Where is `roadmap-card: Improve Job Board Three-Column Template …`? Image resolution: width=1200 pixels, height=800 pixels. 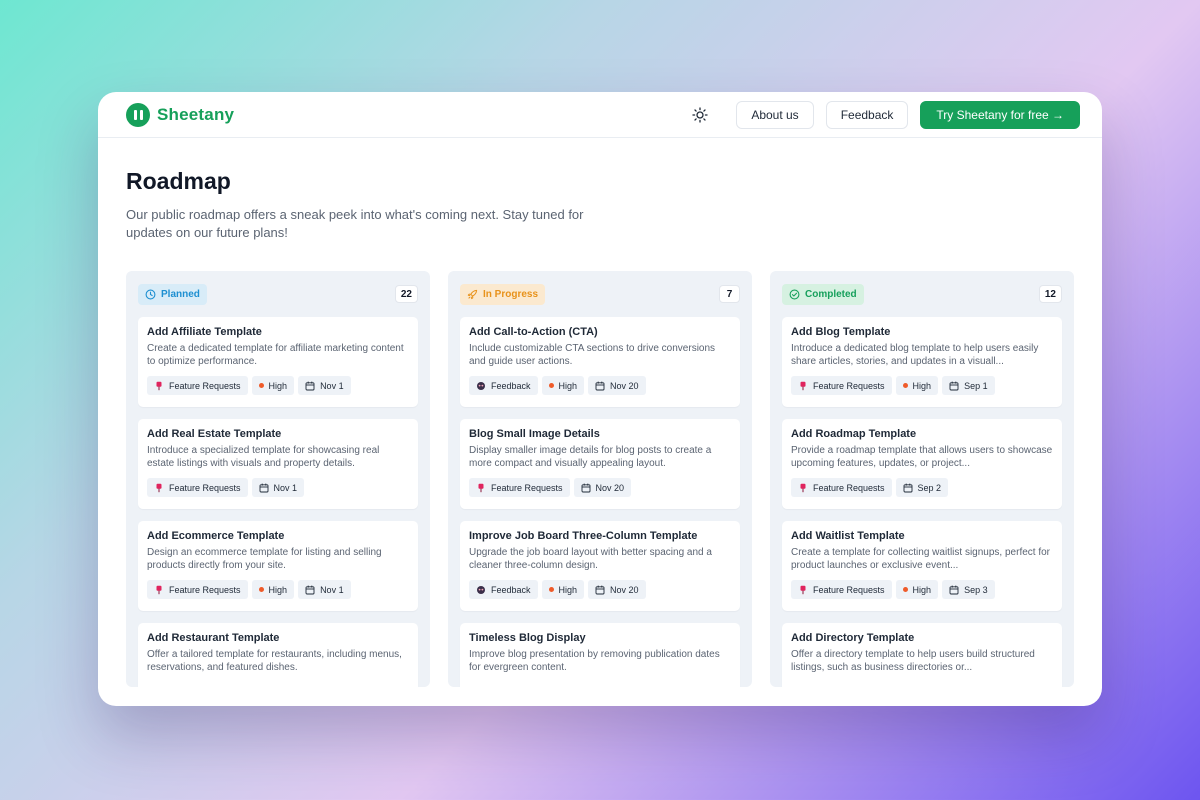
roadmap-card: Improve Job Board Three-Column Template … is located at coordinates (600, 566).